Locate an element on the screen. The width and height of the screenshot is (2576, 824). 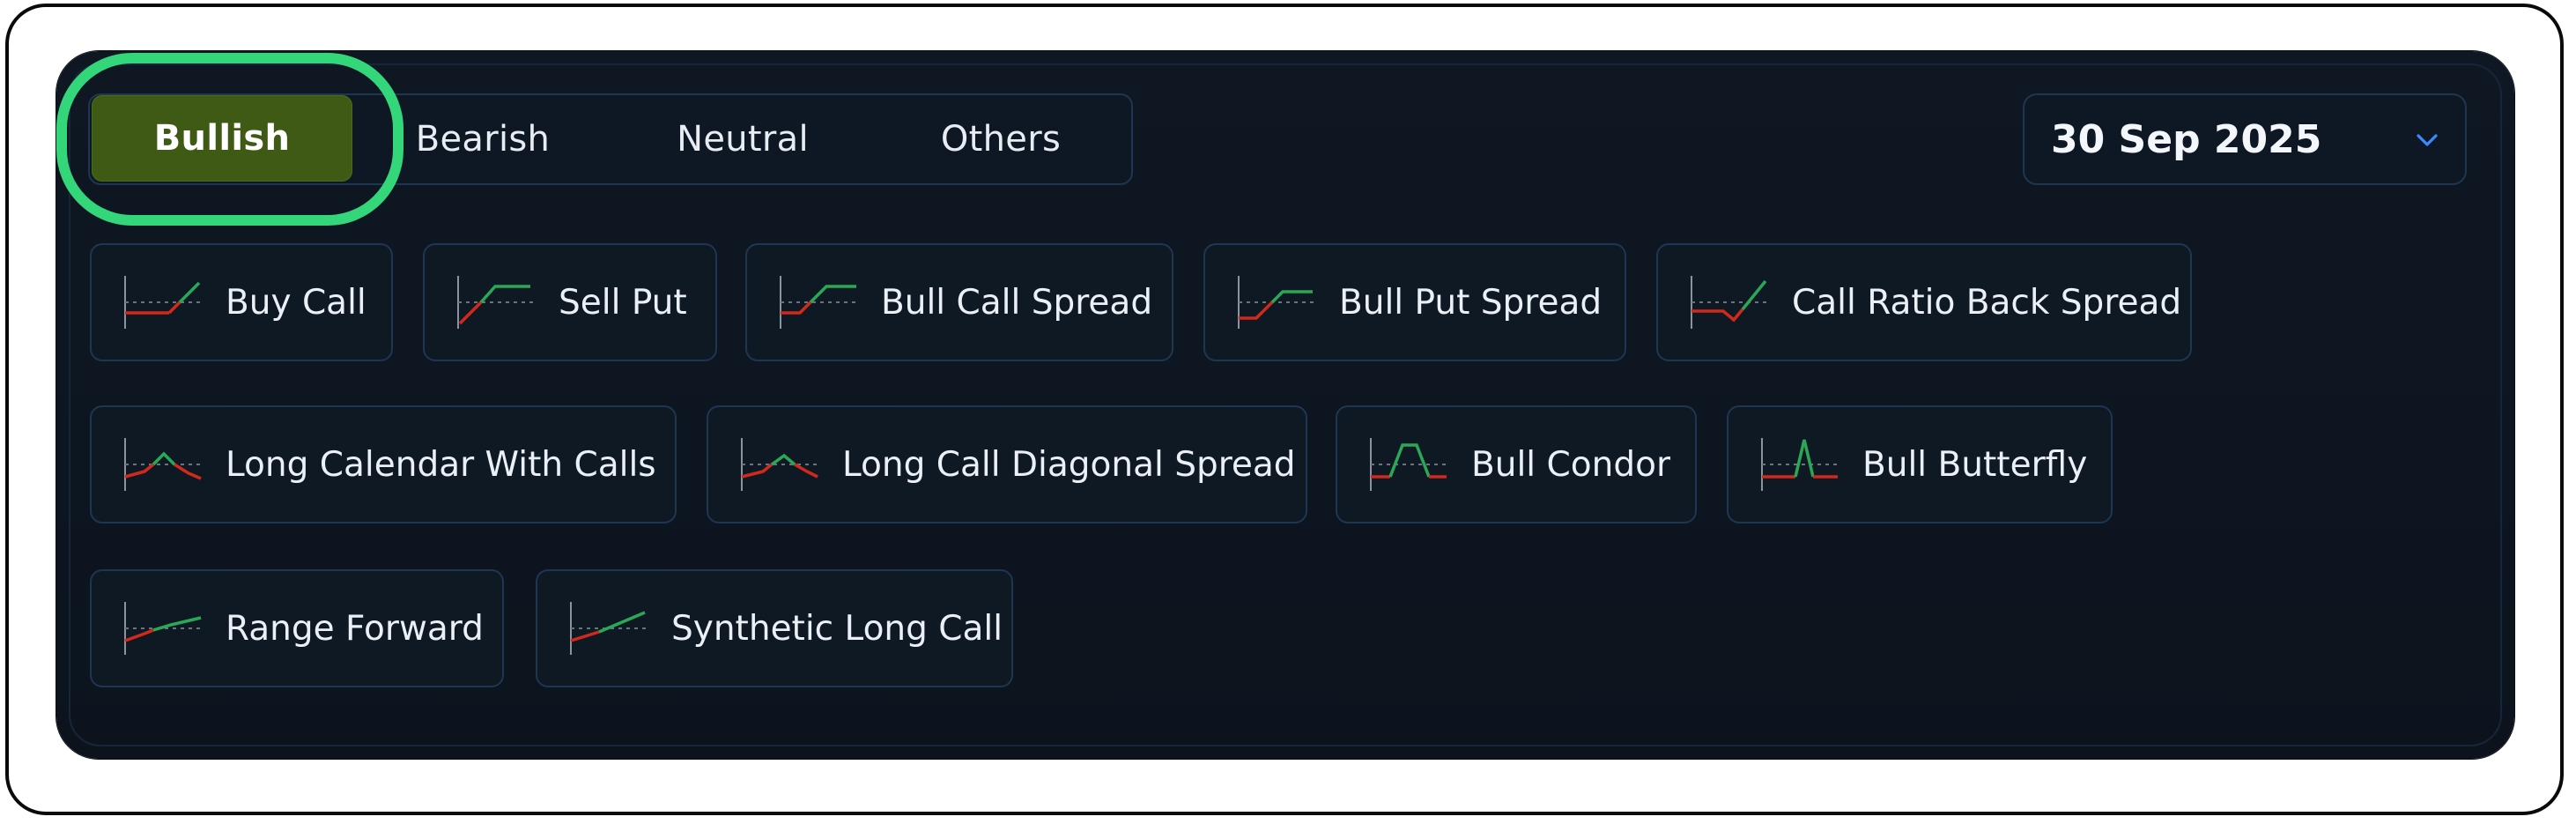
strategy-bull-call-spread: Bull Call Spread is located at coordinates (959, 302).